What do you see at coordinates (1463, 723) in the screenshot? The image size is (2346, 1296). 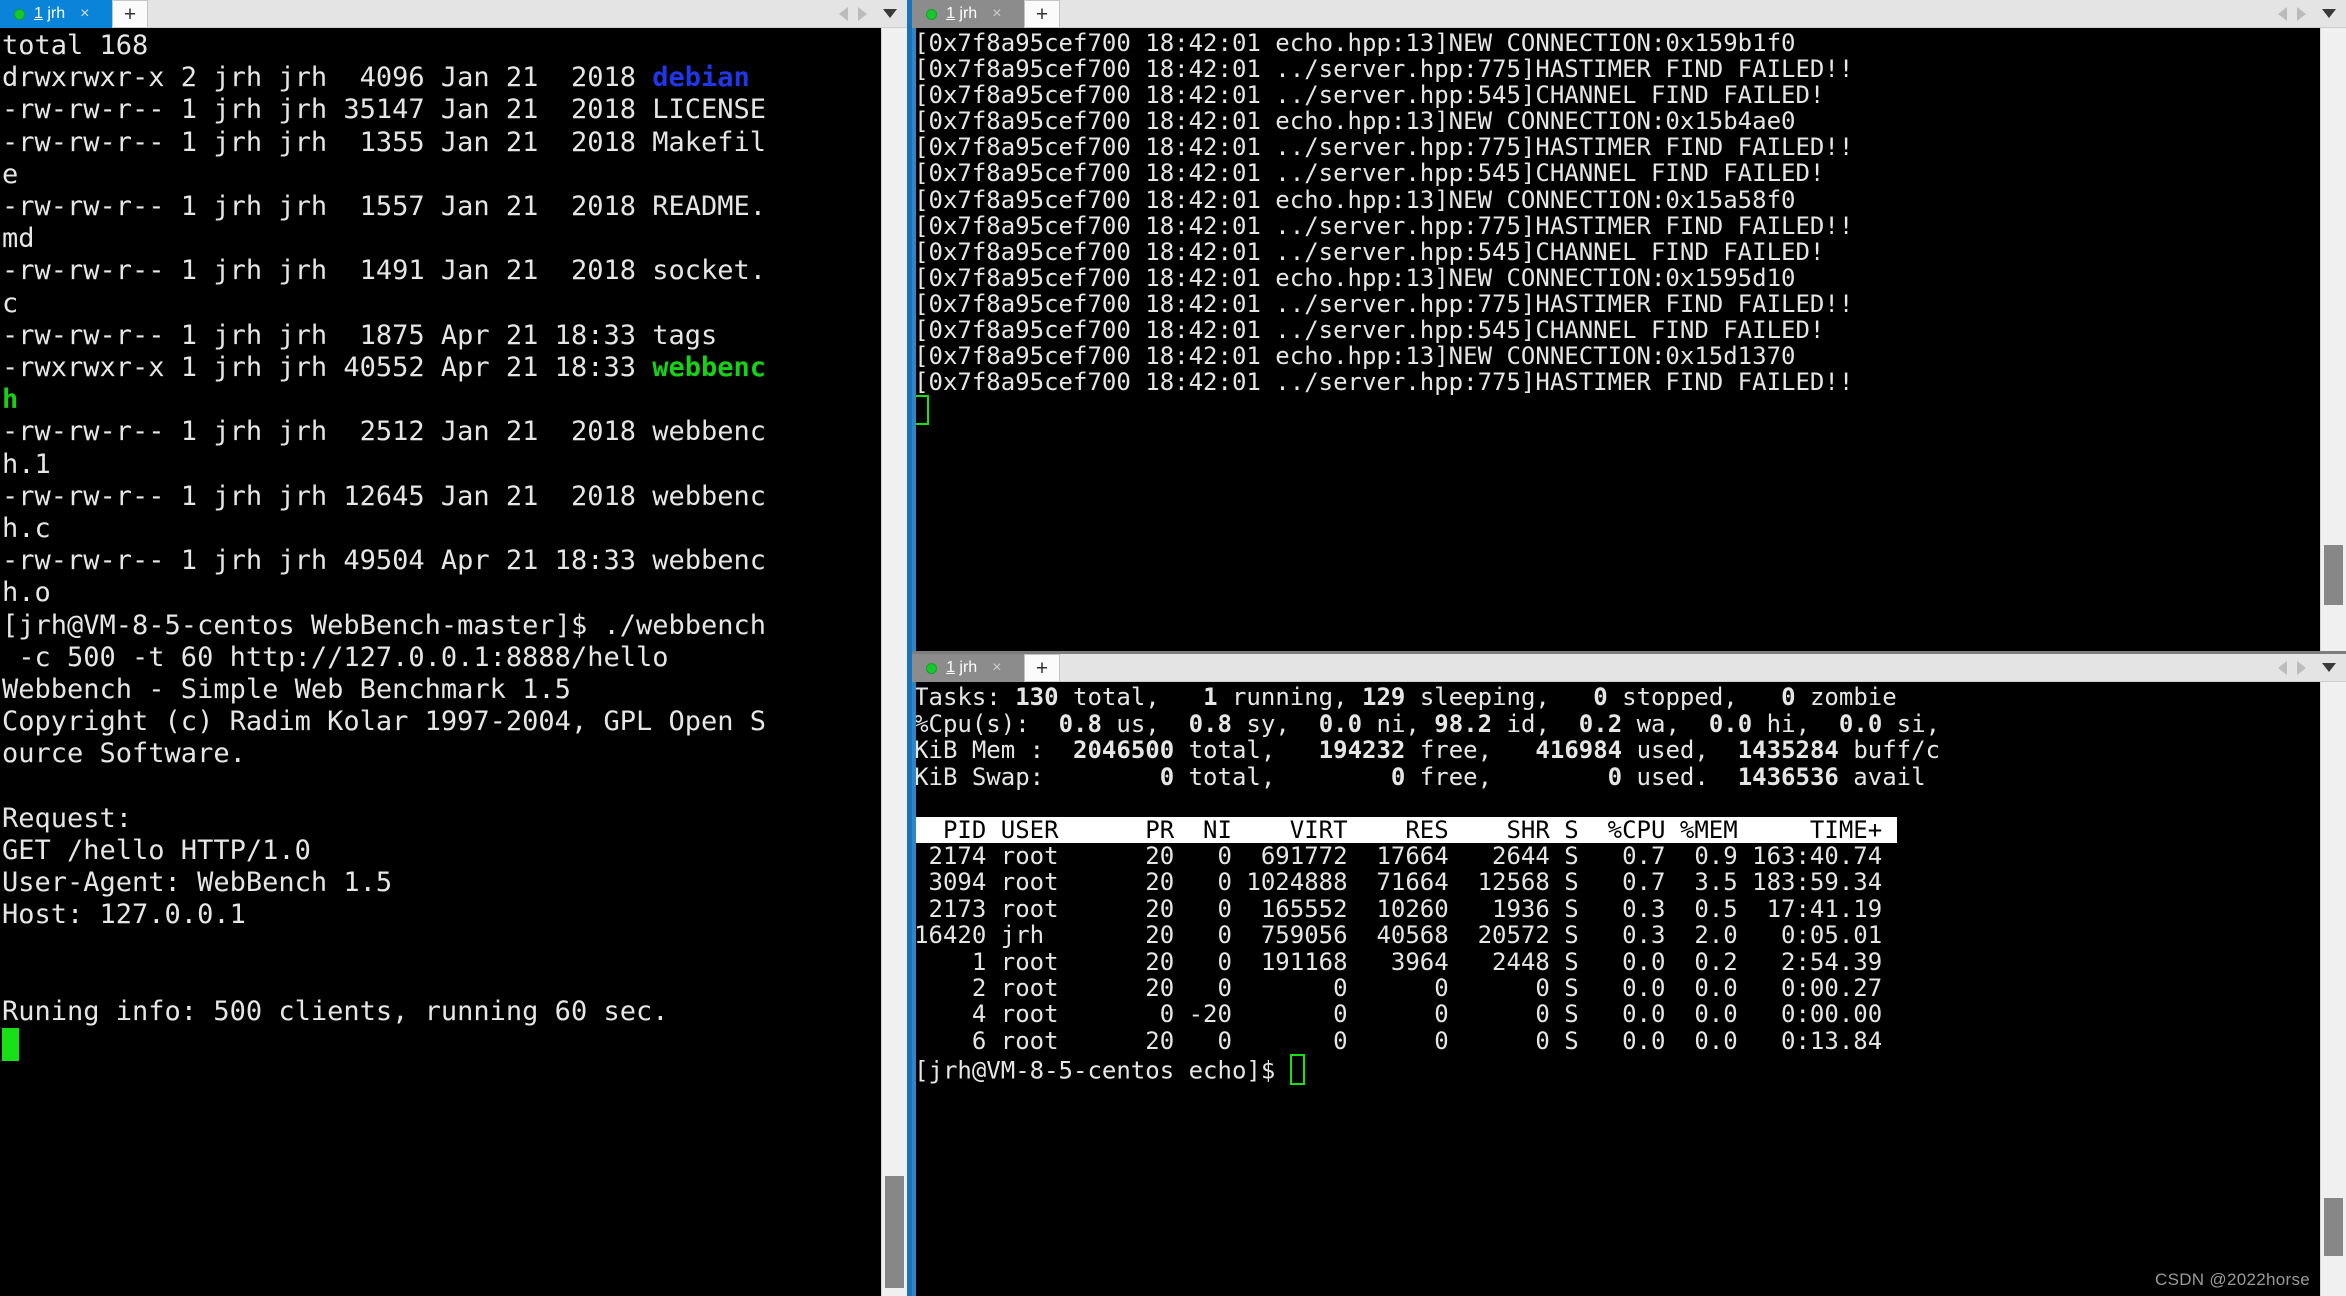 I see `terminal-span: 98.2` at bounding box center [1463, 723].